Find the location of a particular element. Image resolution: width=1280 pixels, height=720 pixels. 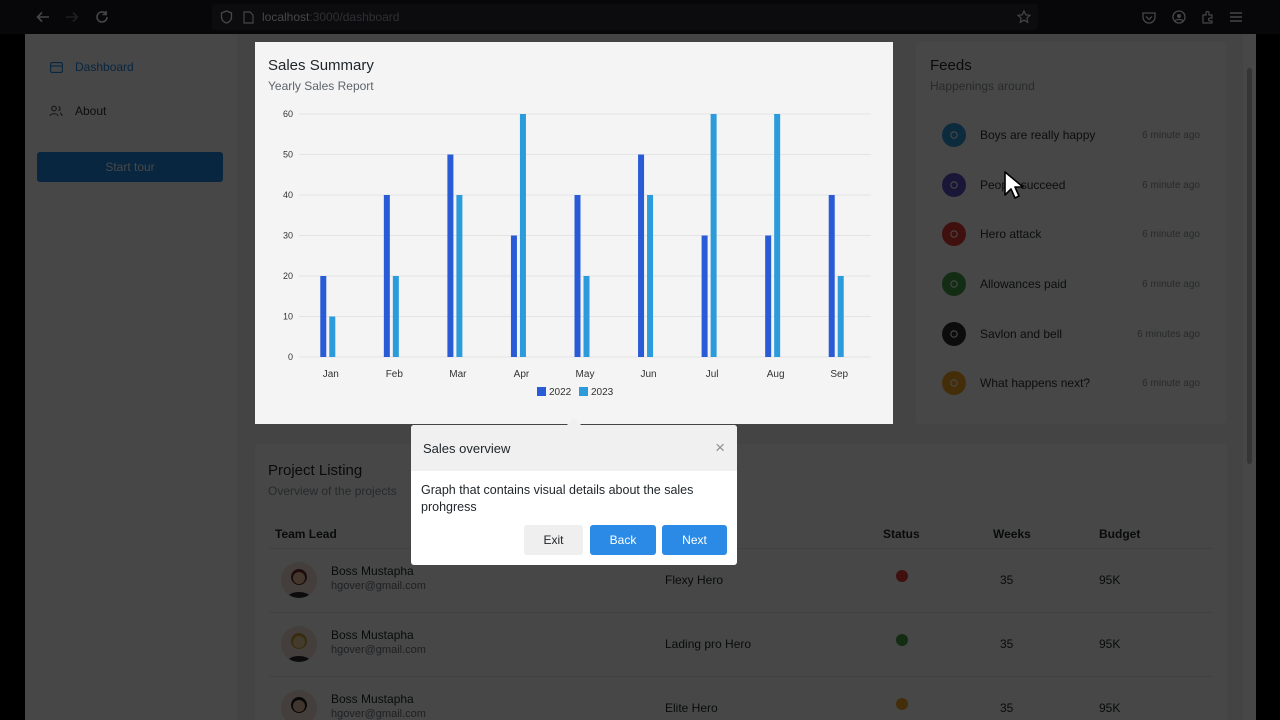

pocket-icon is located at coordinates (1149, 17).